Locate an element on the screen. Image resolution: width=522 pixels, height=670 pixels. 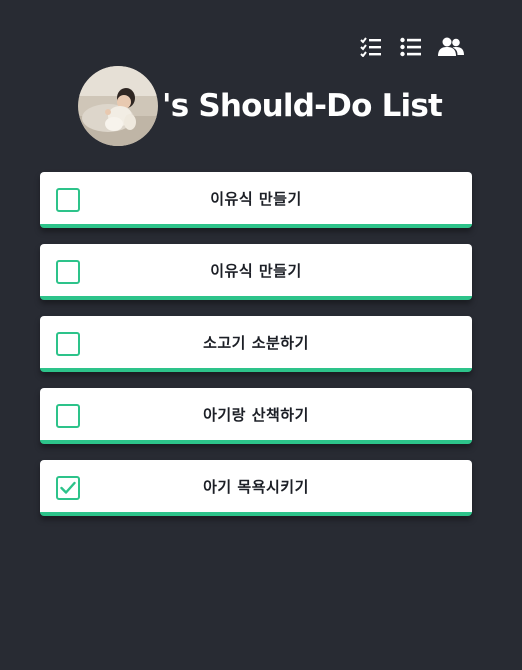
todo-item: 소고기 소분하기 is located at coordinates (256, 344).